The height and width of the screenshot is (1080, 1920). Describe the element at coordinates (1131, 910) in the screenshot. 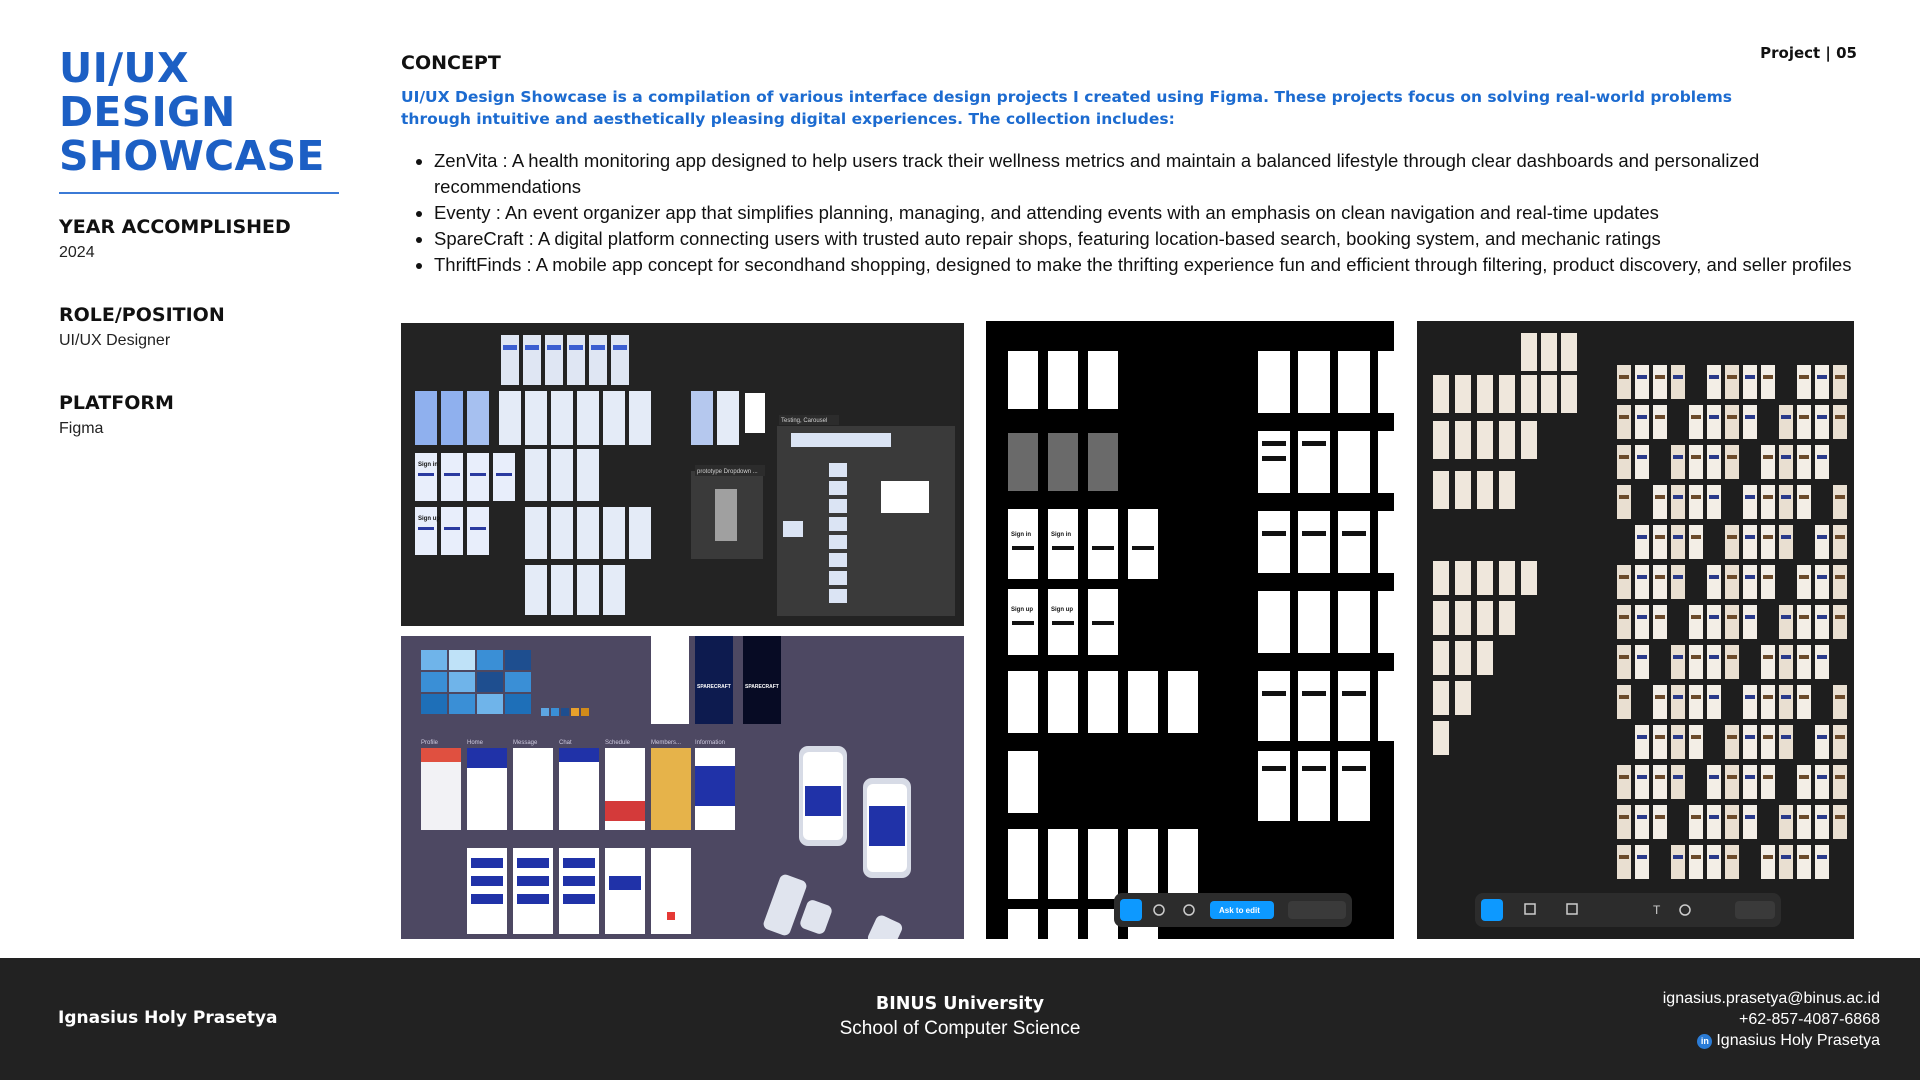

I see `move-tool-icon` at that location.